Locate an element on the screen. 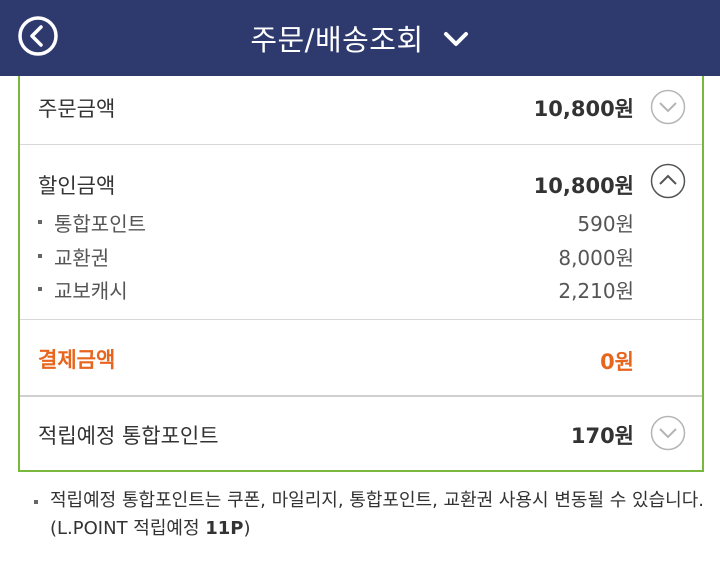  discount-item-label: 교보캐시 is located at coordinates (91, 291).